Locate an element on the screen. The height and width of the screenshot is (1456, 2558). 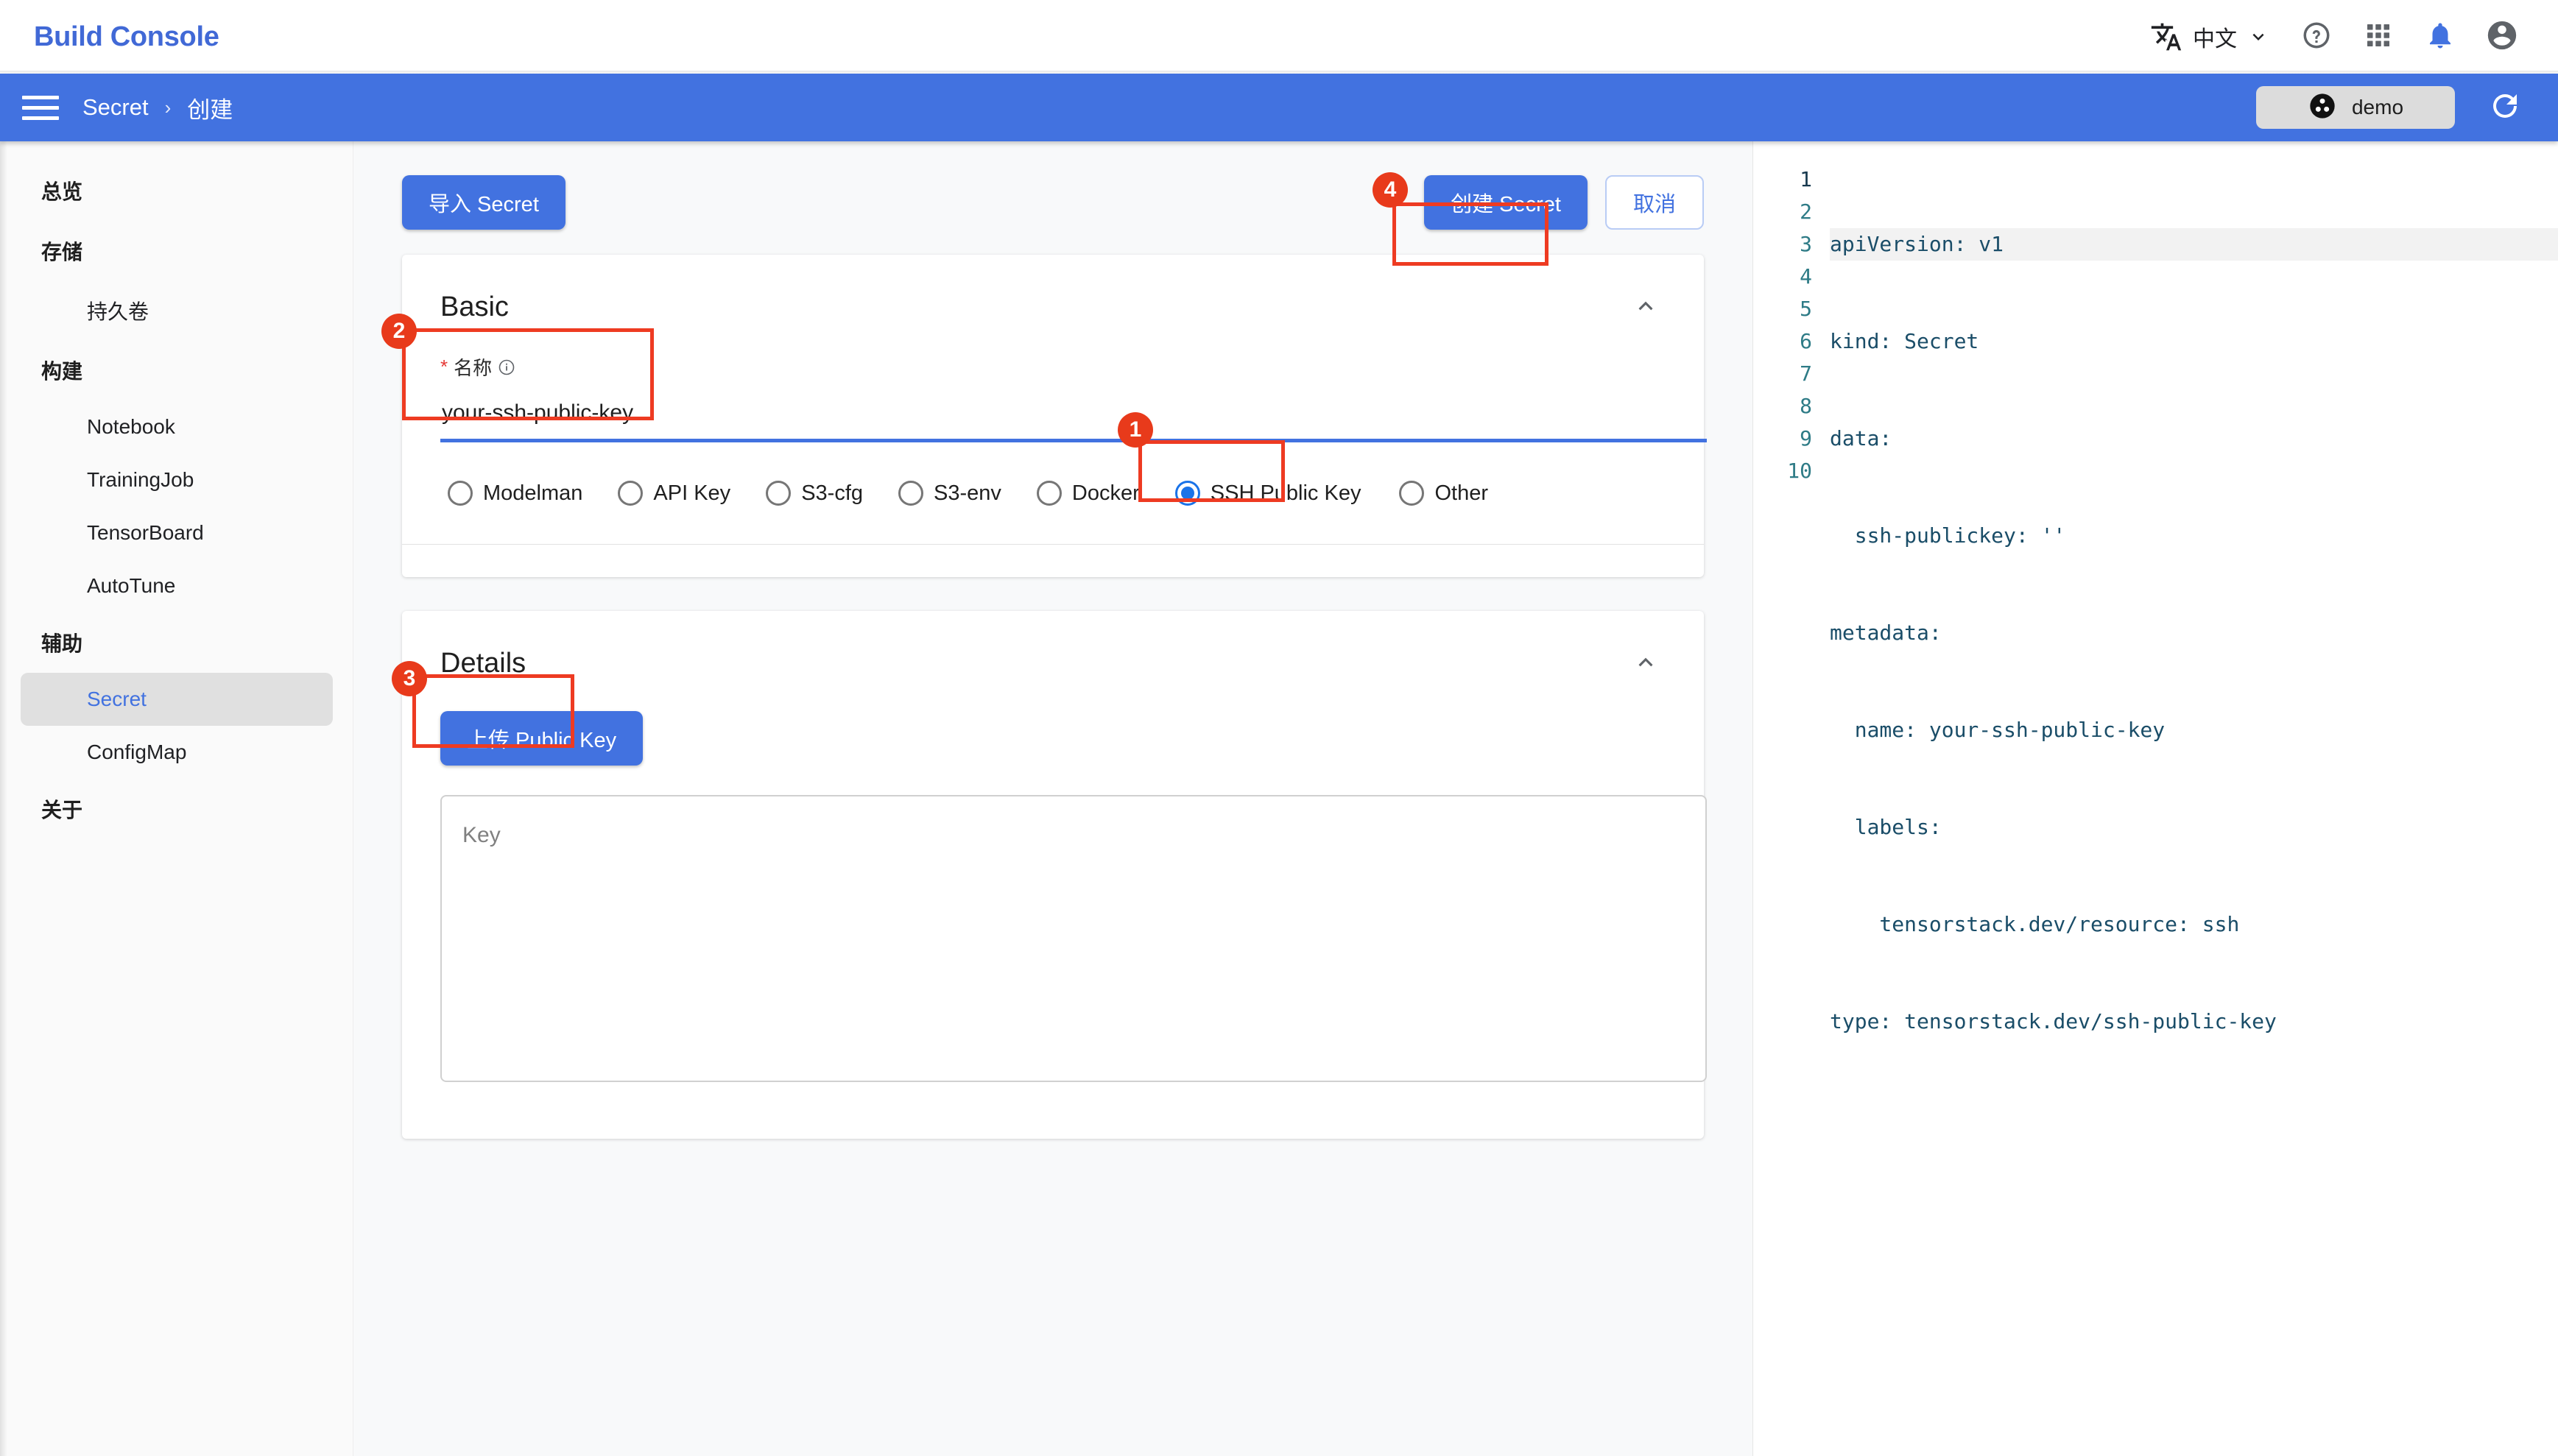
sidebar-item-configmap: ConfigMap is located at coordinates (177, 752).